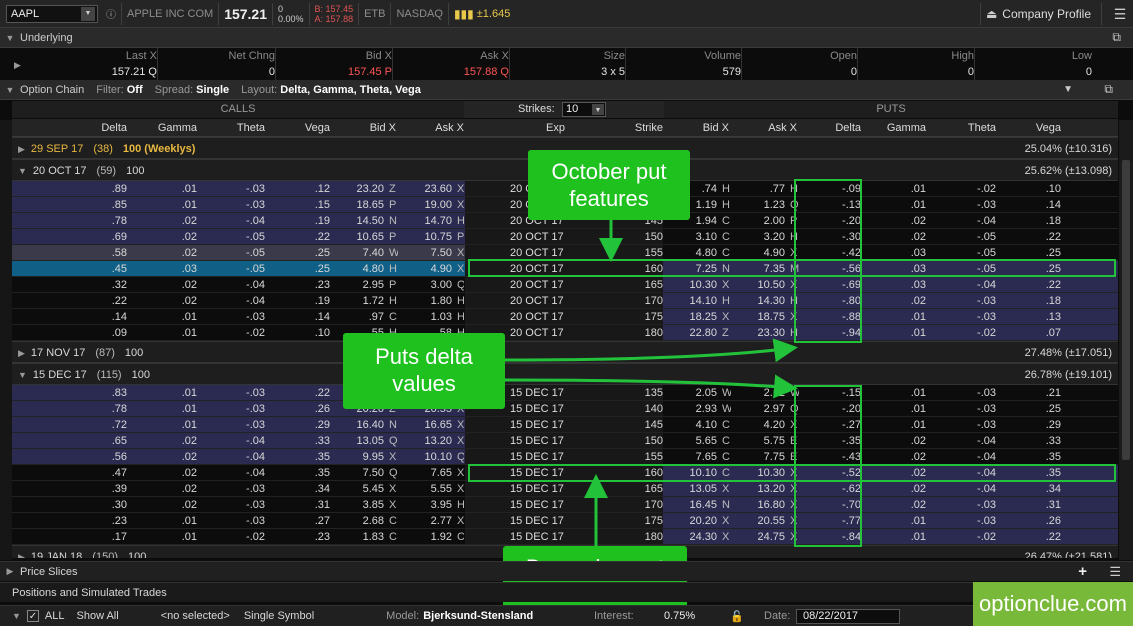 This screenshot has width=1133, height=626. What do you see at coordinates (614, 616) in the screenshot?
I see `interest-label: Interest:` at bounding box center [614, 616].